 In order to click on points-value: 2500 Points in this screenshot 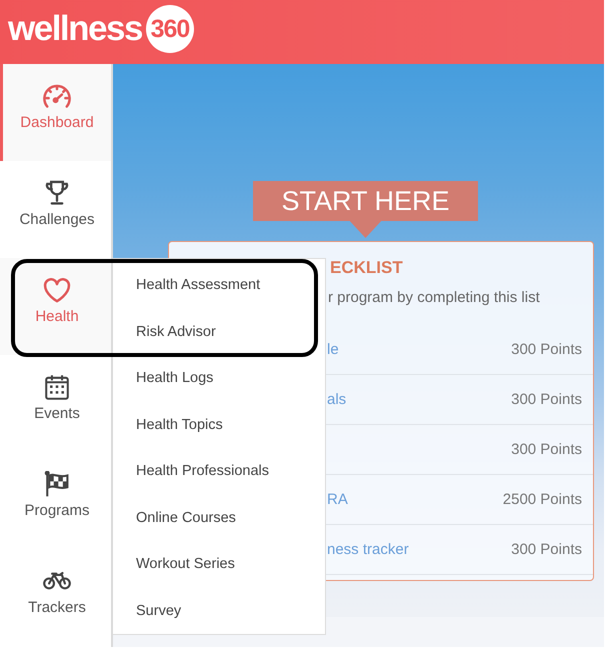, I will do `click(542, 499)`.